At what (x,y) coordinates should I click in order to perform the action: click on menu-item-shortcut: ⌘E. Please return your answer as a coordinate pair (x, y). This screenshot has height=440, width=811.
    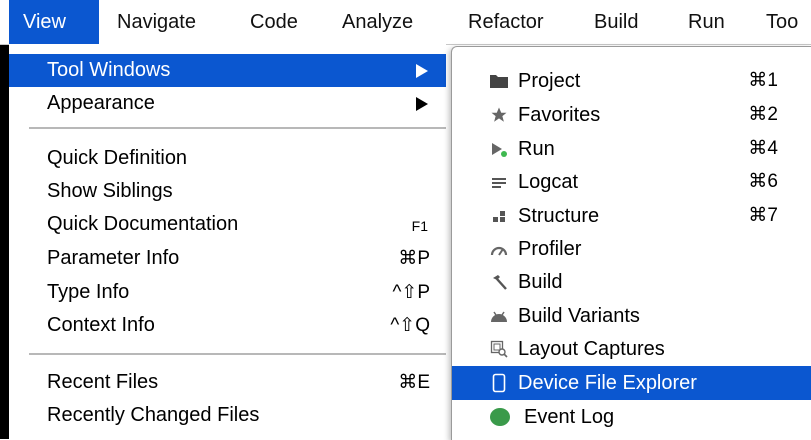
    Looking at the image, I should click on (414, 382).